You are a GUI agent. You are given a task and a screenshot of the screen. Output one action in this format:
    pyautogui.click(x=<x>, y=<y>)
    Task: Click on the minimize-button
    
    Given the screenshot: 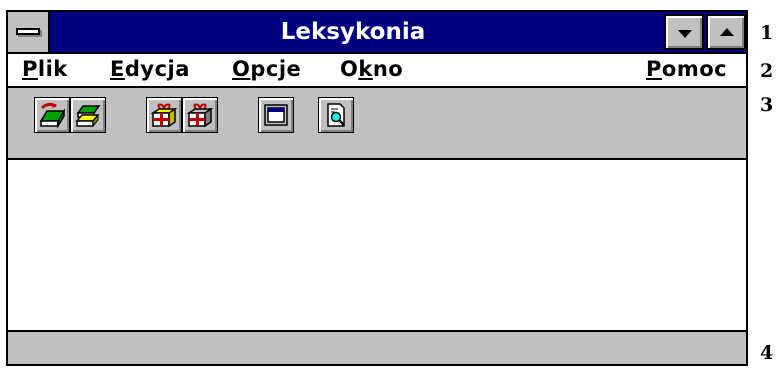 What is the action you would take?
    pyautogui.click(x=684, y=32)
    